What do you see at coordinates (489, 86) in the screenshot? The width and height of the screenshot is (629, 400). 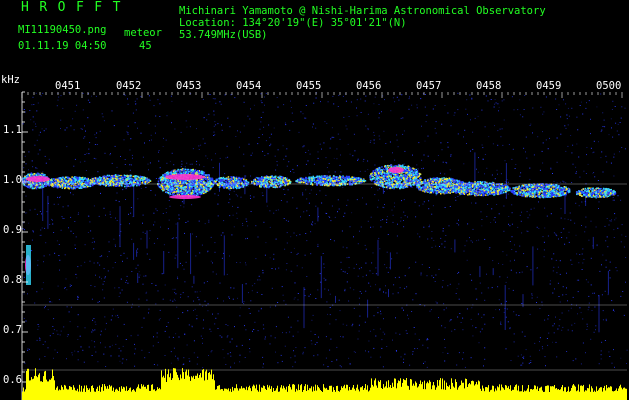 I see `x-tick-0458: 0458` at bounding box center [489, 86].